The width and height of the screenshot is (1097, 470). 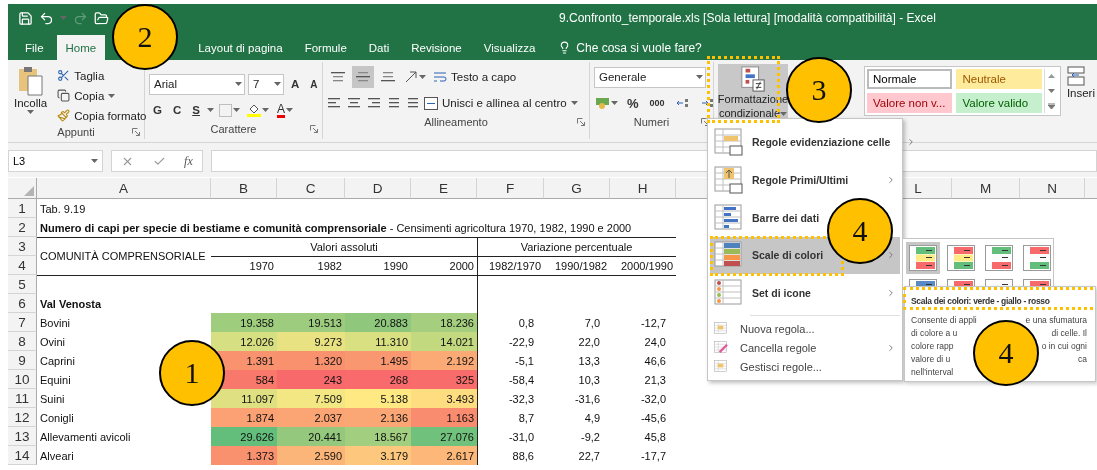 I want to click on data-bars-icon, so click(x=729, y=217).